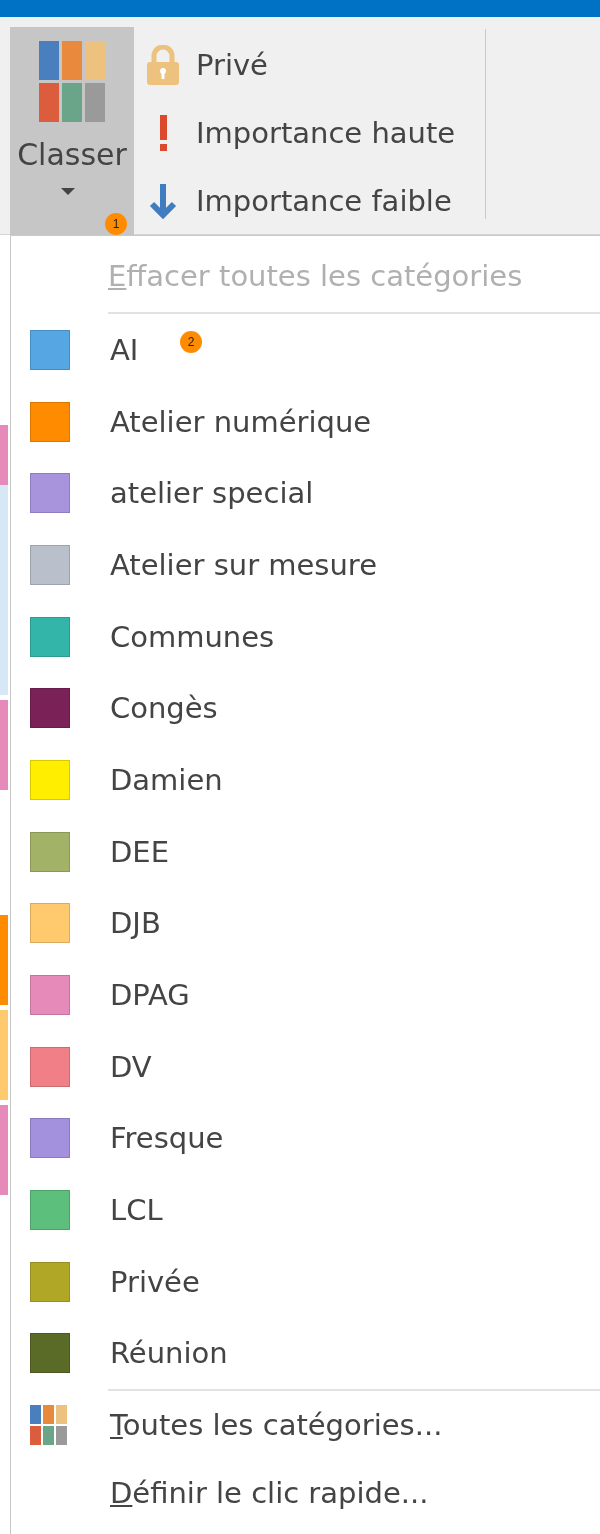 The height and width of the screenshot is (1534, 600). What do you see at coordinates (95, 851) in the screenshot?
I see `category-item: DEE` at bounding box center [95, 851].